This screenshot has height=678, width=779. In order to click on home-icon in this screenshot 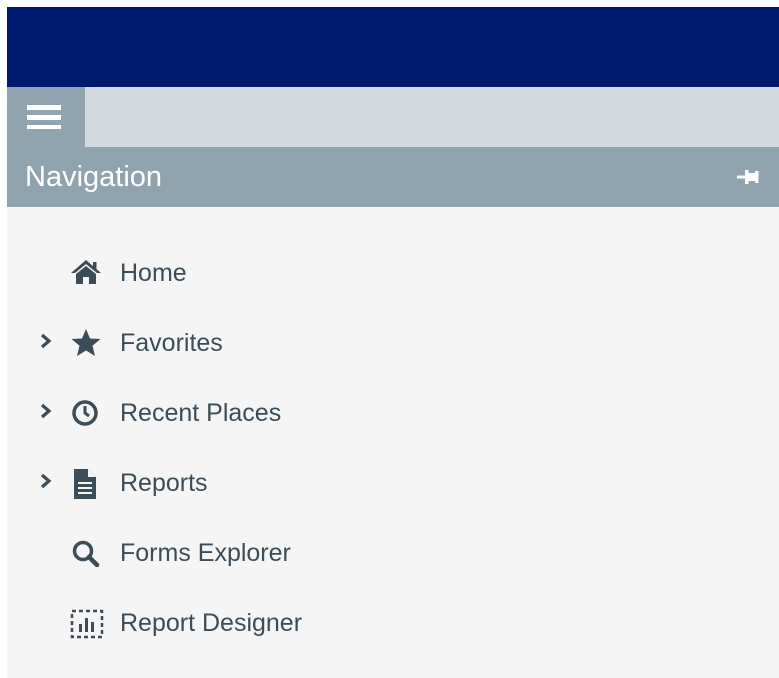, I will do `click(86, 274)`.